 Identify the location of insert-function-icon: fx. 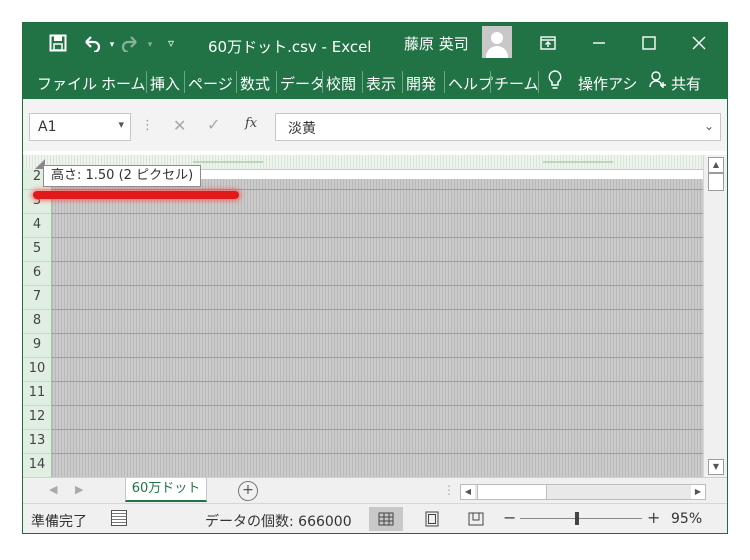
(251, 123).